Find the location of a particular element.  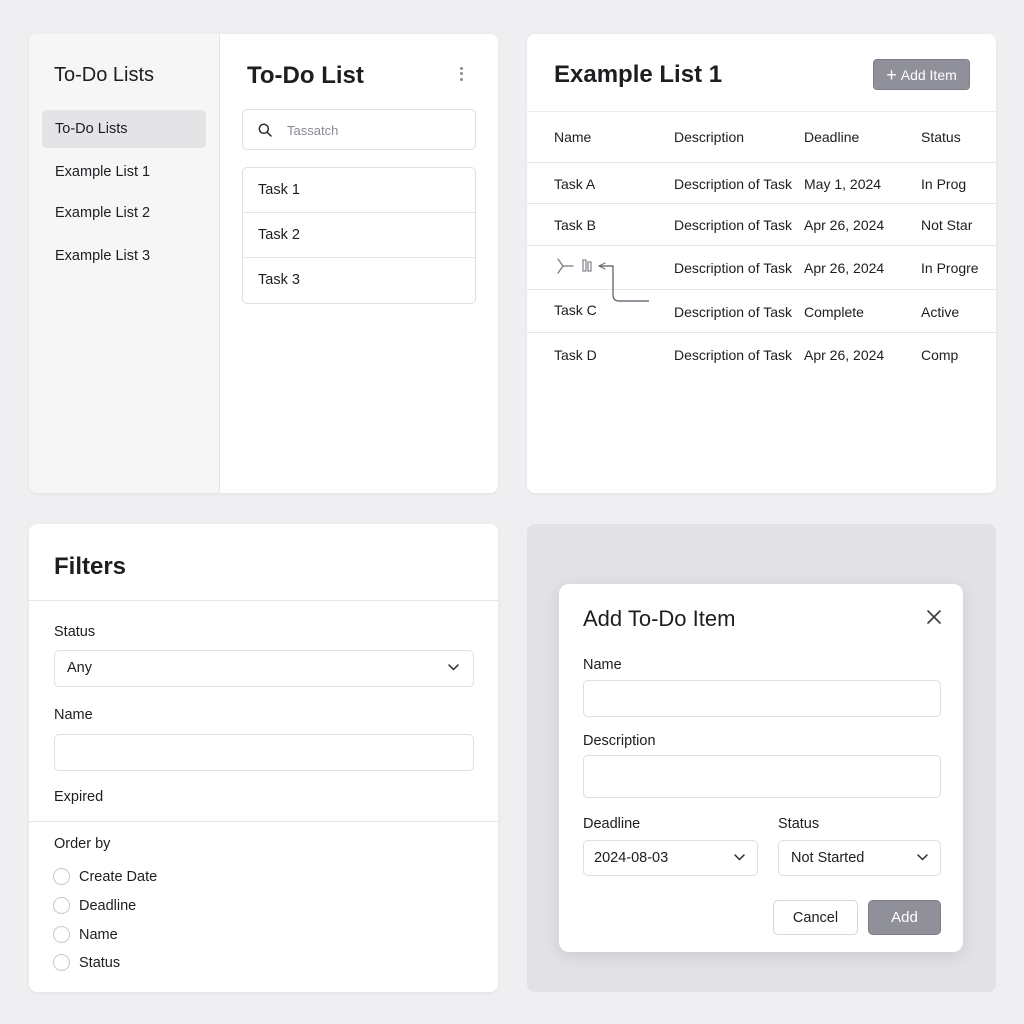

sidebar-item-example-list-3: Example List 3 is located at coordinates (124, 256).